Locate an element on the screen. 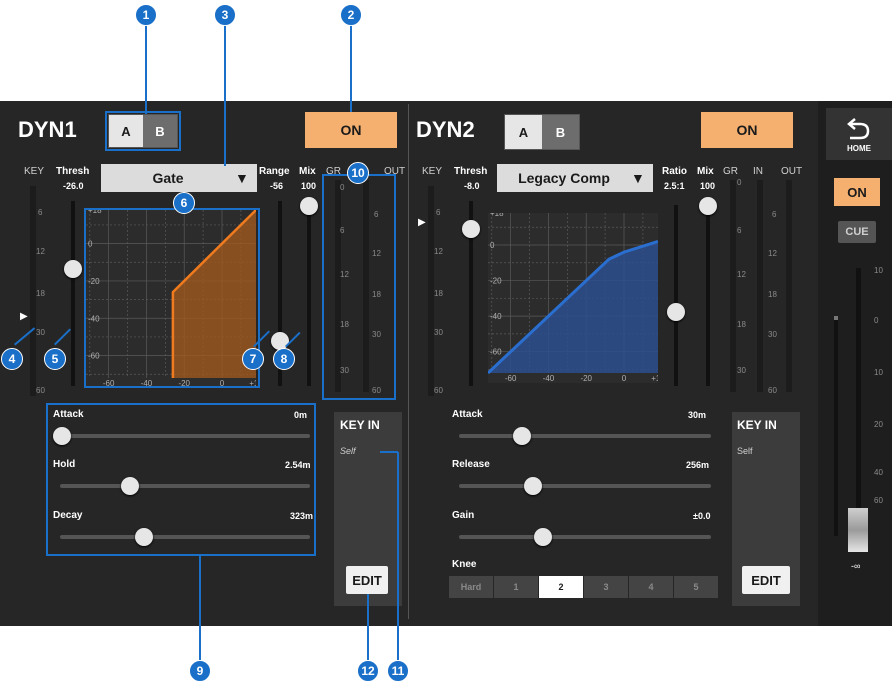 This screenshot has width=892, height=688. knee-option-4: 4 is located at coordinates (651, 587).